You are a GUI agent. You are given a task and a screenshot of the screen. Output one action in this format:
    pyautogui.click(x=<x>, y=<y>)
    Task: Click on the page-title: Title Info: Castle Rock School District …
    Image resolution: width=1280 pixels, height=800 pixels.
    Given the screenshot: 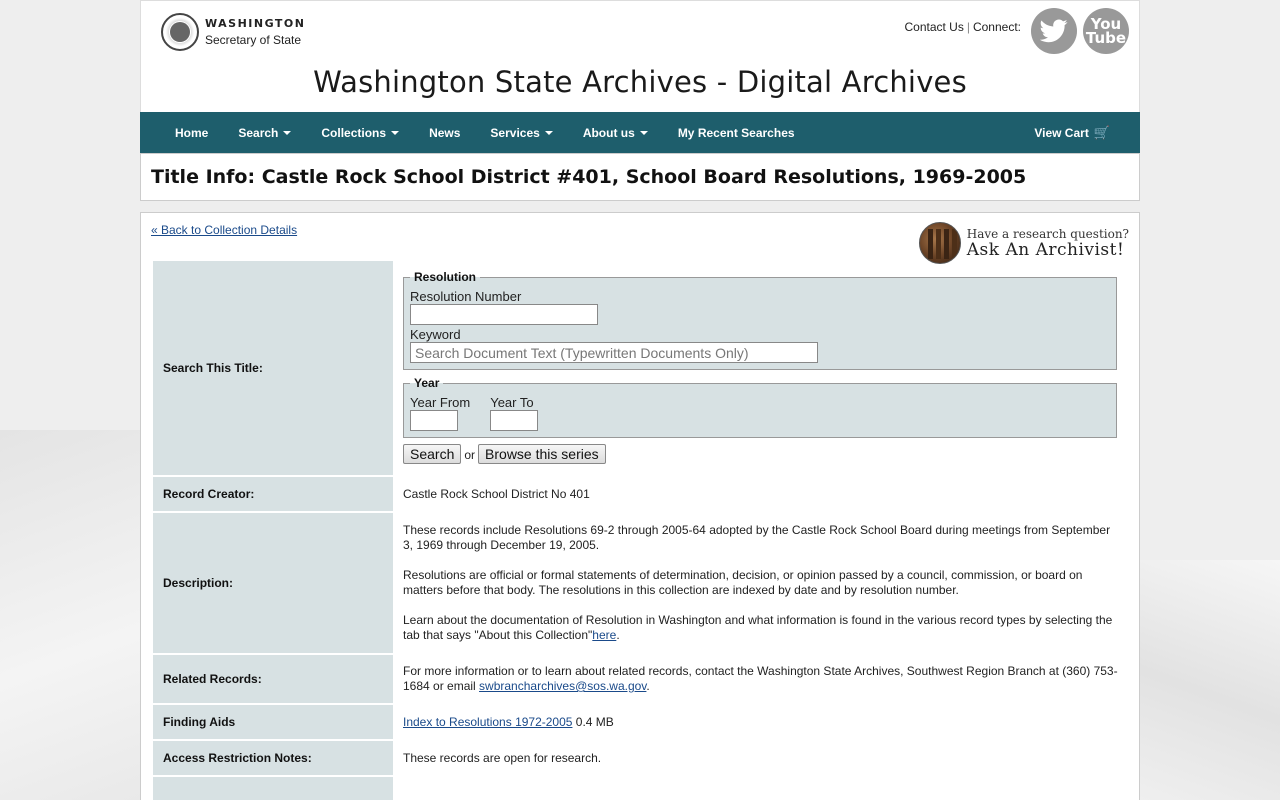 What is the action you would take?
    pyautogui.click(x=589, y=177)
    